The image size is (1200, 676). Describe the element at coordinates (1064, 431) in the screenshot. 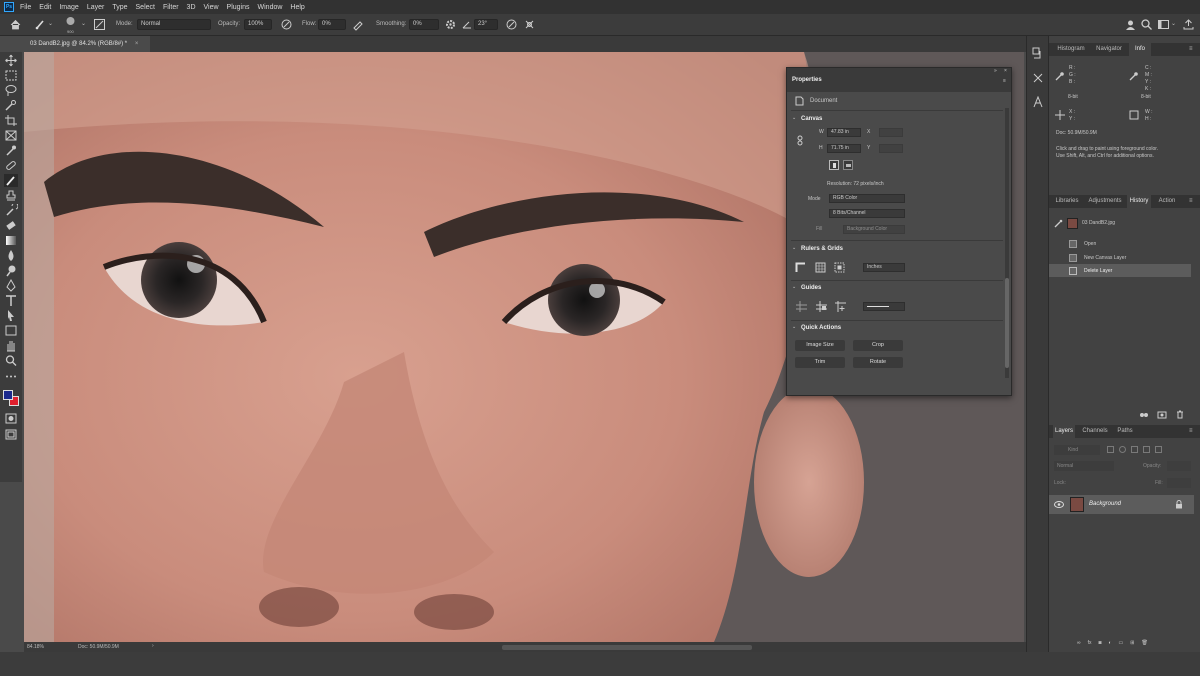

I see `tab-layers: Layers` at that location.